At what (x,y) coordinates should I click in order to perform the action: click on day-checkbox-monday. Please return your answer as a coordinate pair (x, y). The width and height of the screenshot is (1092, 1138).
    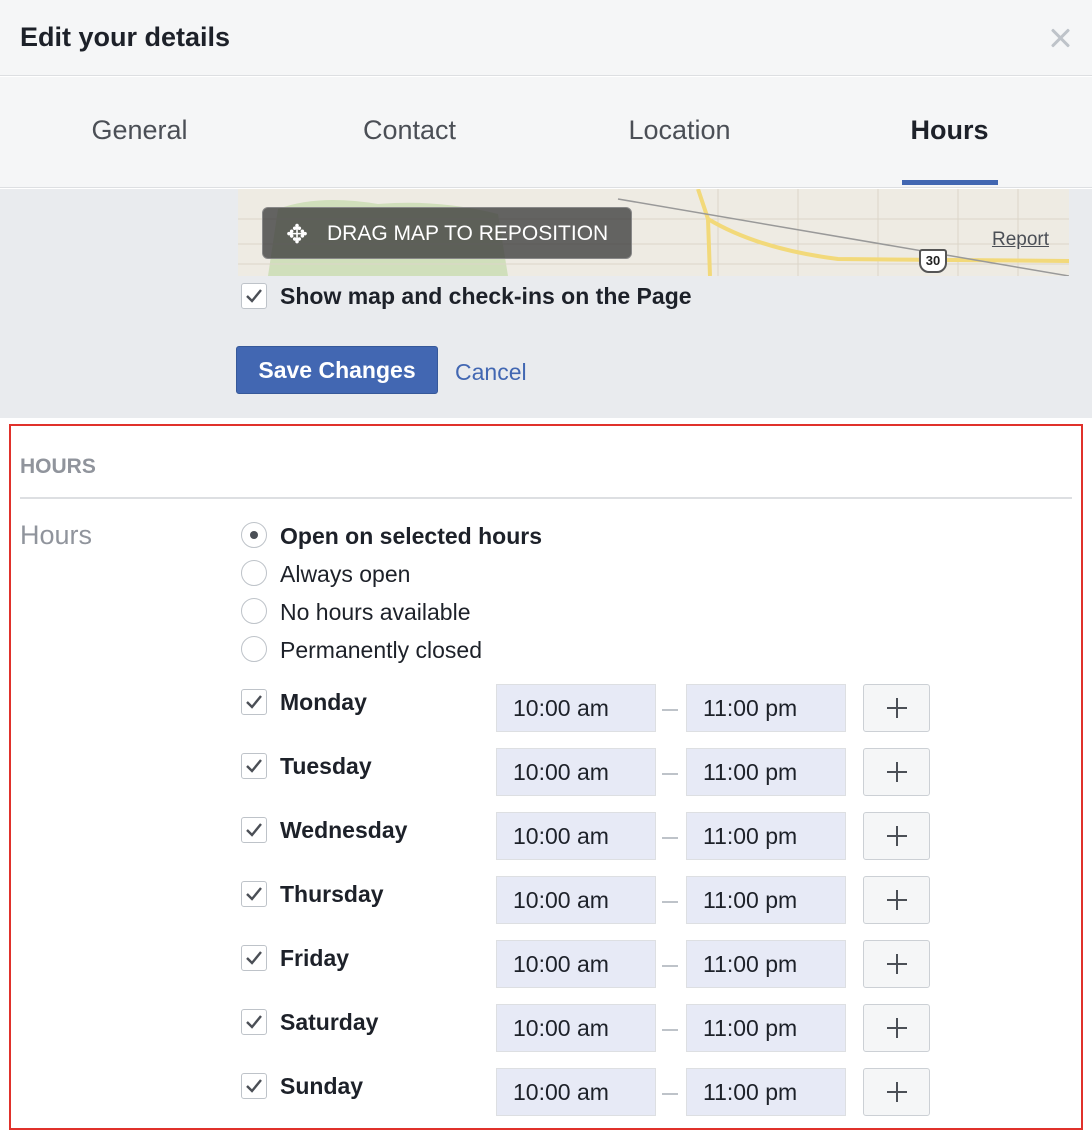
    Looking at the image, I should click on (254, 702).